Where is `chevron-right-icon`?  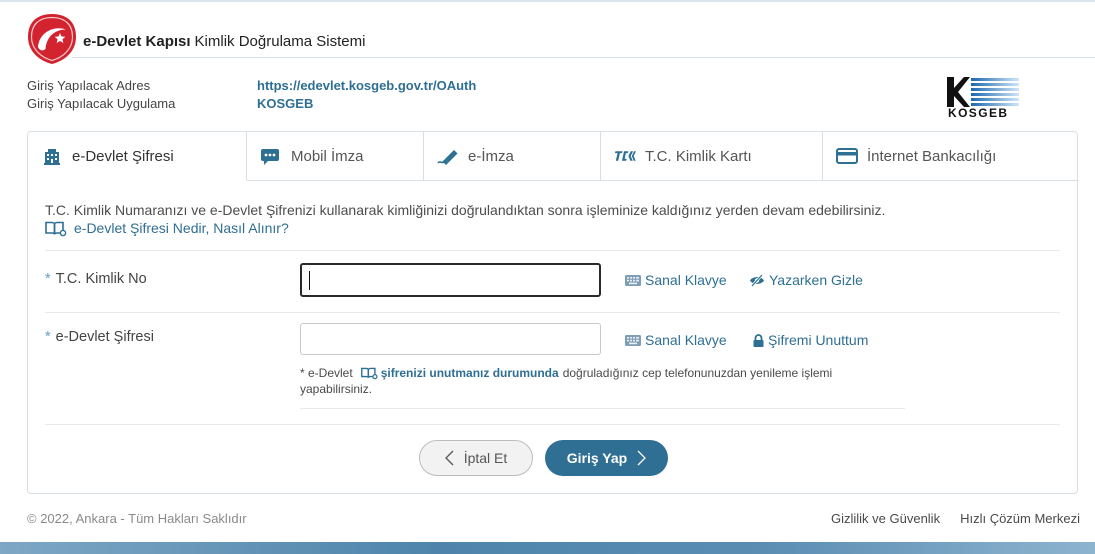 chevron-right-icon is located at coordinates (642, 458).